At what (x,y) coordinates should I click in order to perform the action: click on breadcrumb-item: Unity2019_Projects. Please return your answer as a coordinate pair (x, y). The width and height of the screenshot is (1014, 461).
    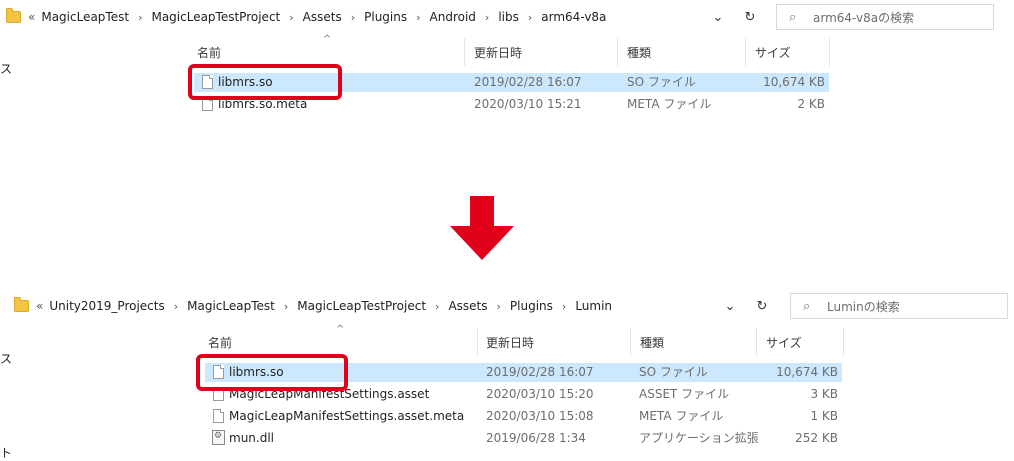
    Looking at the image, I should click on (106, 306).